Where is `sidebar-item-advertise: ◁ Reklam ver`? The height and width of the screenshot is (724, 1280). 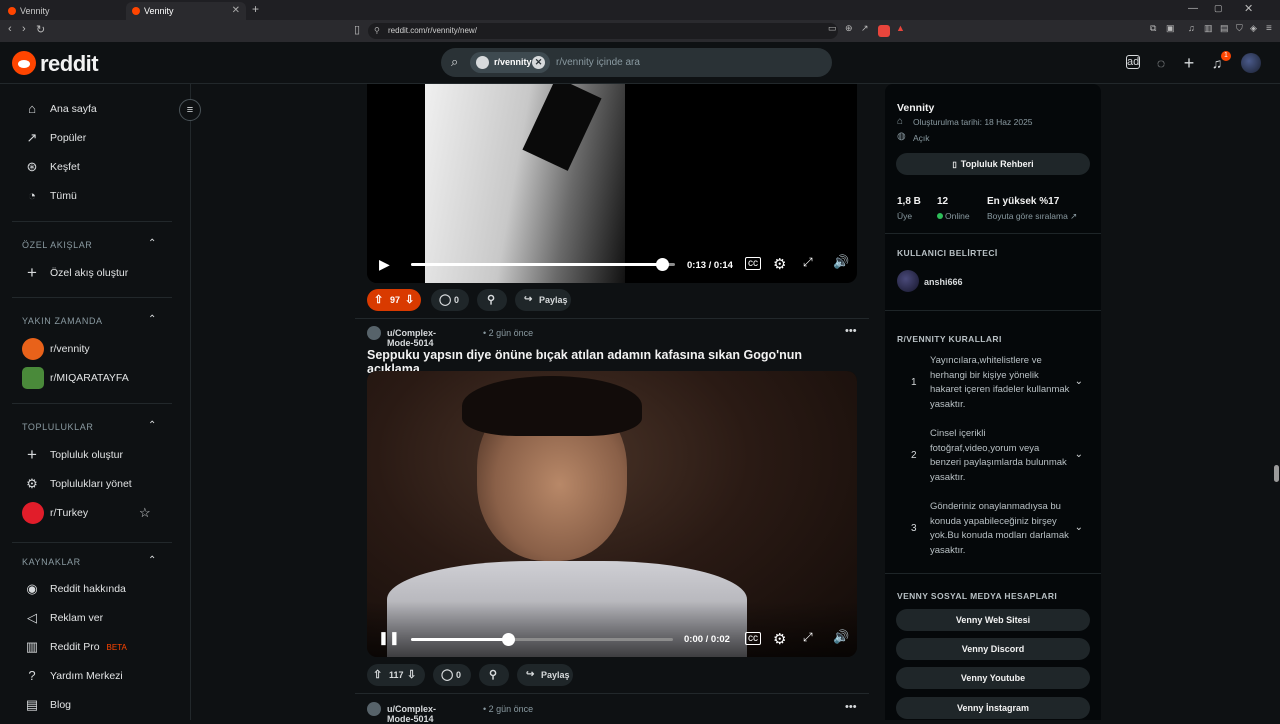
sidebar-item-advertise: ◁ Reklam ver is located at coordinates (94, 618).